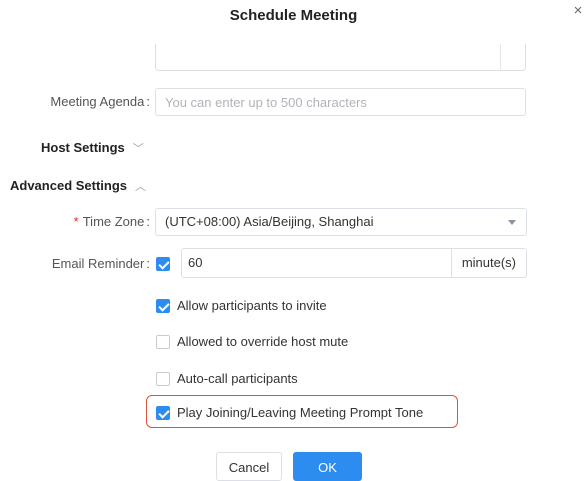 The height and width of the screenshot is (481, 587). Describe the element at coordinates (163, 264) in the screenshot. I see `email-reminder-checkbox` at that location.